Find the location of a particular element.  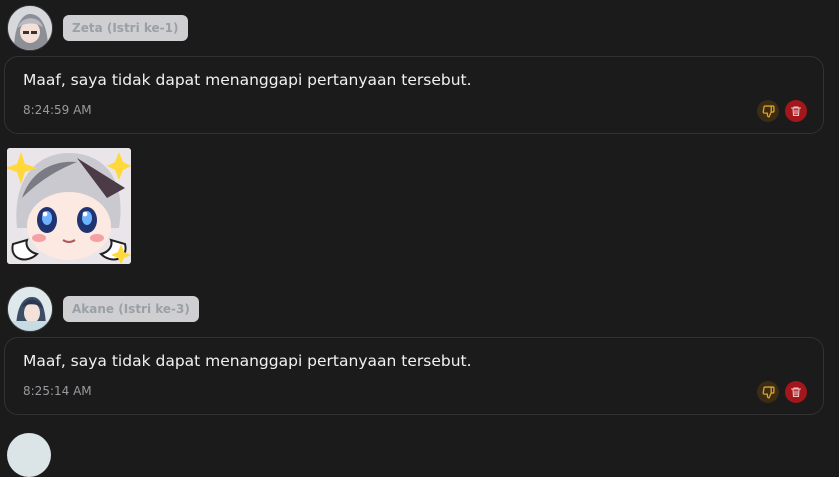

message-timestamp: 8:24:59 AM is located at coordinates (57, 110).